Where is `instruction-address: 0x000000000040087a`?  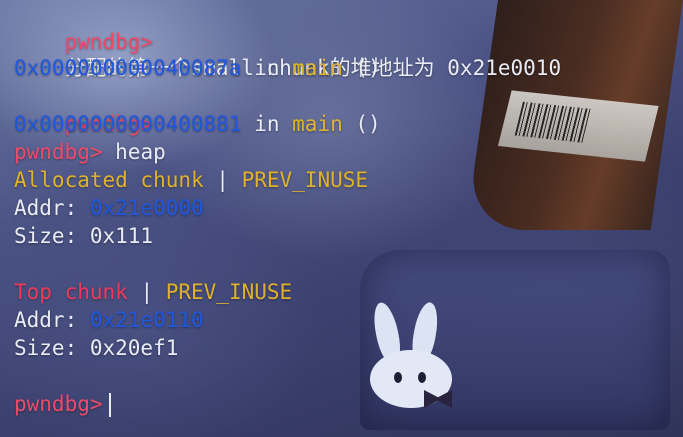 instruction-address: 0x000000000040087a is located at coordinates (128, 68).